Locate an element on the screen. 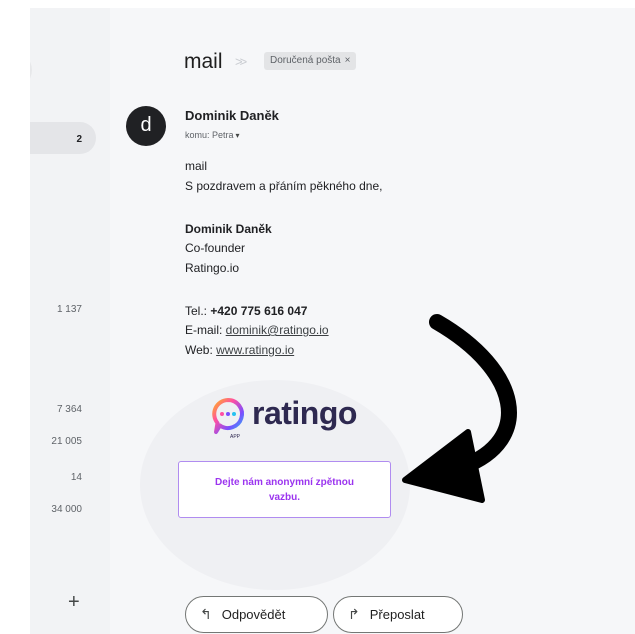 This screenshot has width=635, height=634. message-body-line: S pozdravem a přáním pěkného dne, is located at coordinates (284, 186).